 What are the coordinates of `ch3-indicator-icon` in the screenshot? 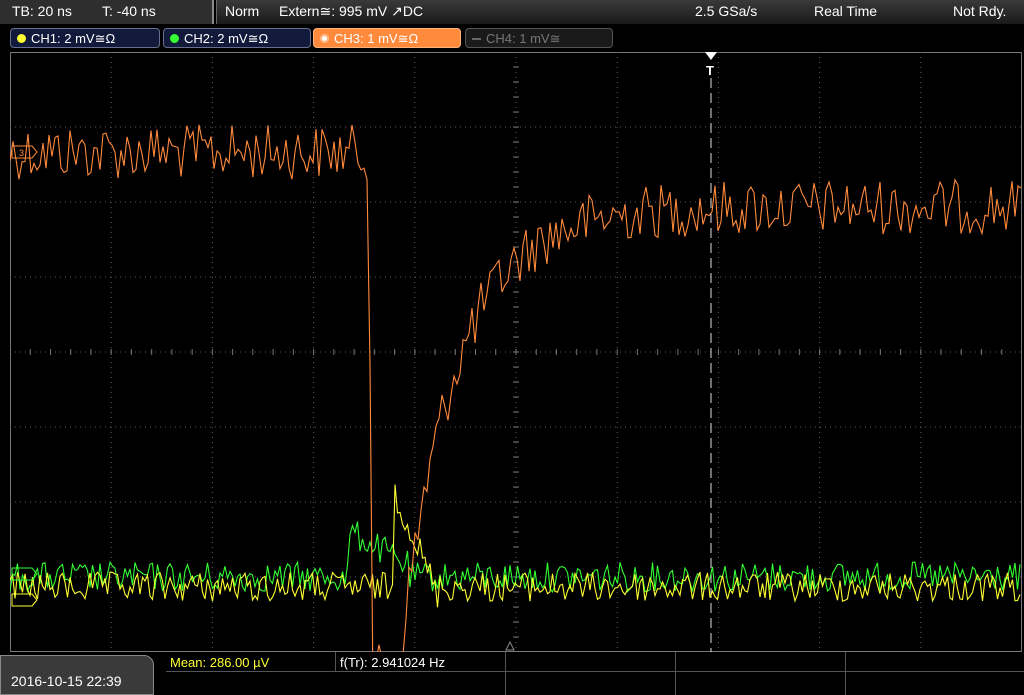 It's located at (324, 38).